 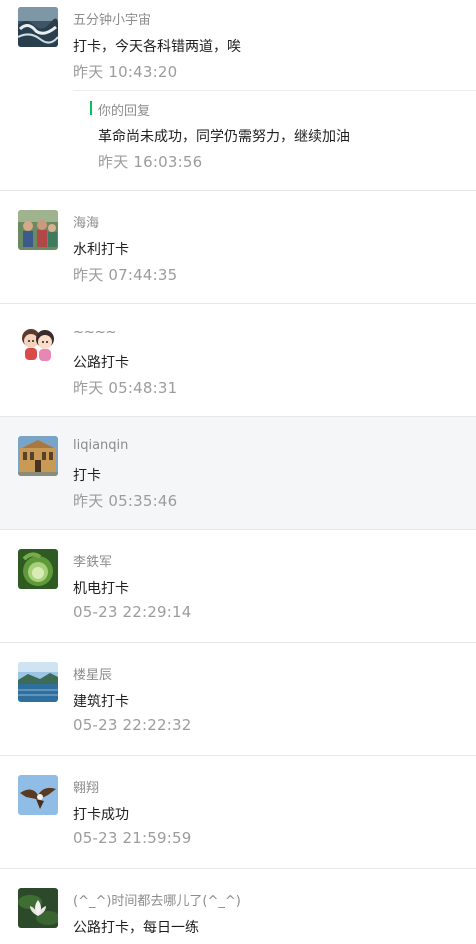 I want to click on comment-text: 机电打卡, so click(x=101, y=589).